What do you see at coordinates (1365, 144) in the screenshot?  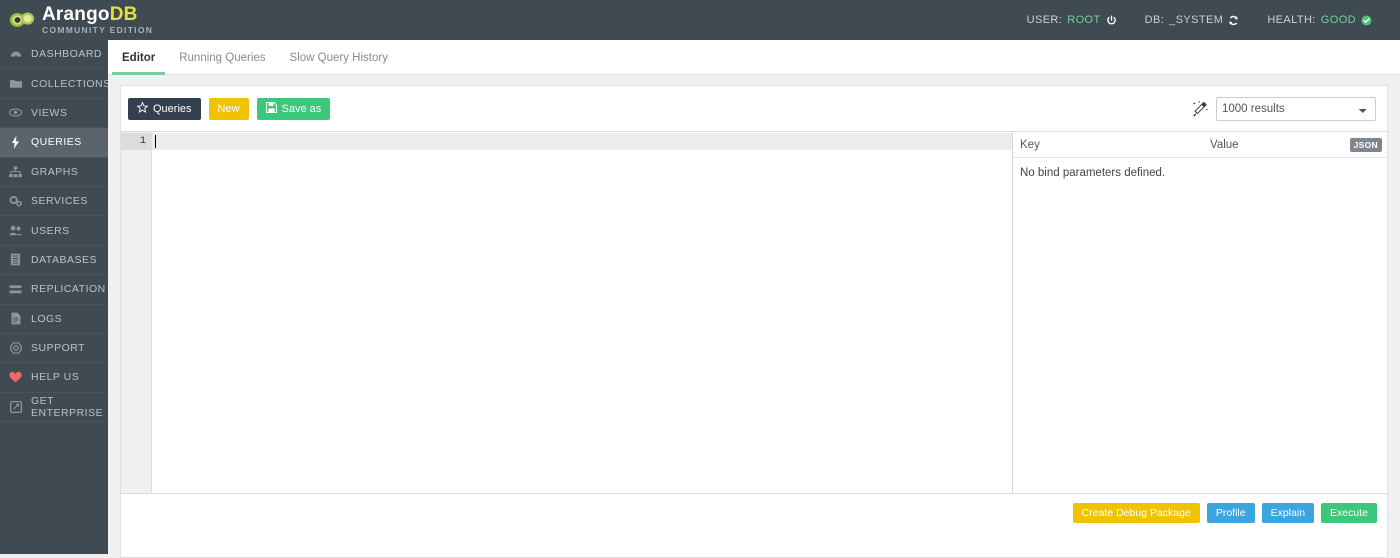 I see `json-toggle-button: JSON` at bounding box center [1365, 144].